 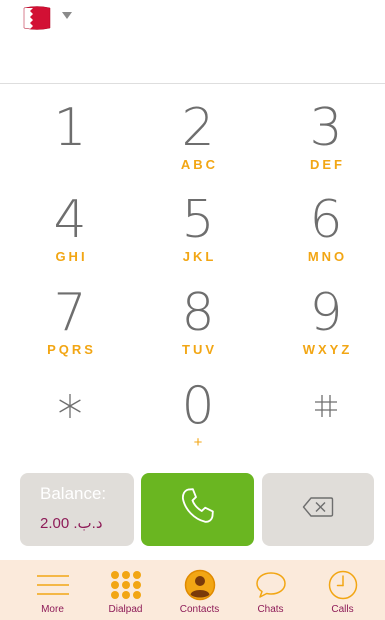 What do you see at coordinates (270, 609) in the screenshot?
I see `tab-label: Chats` at bounding box center [270, 609].